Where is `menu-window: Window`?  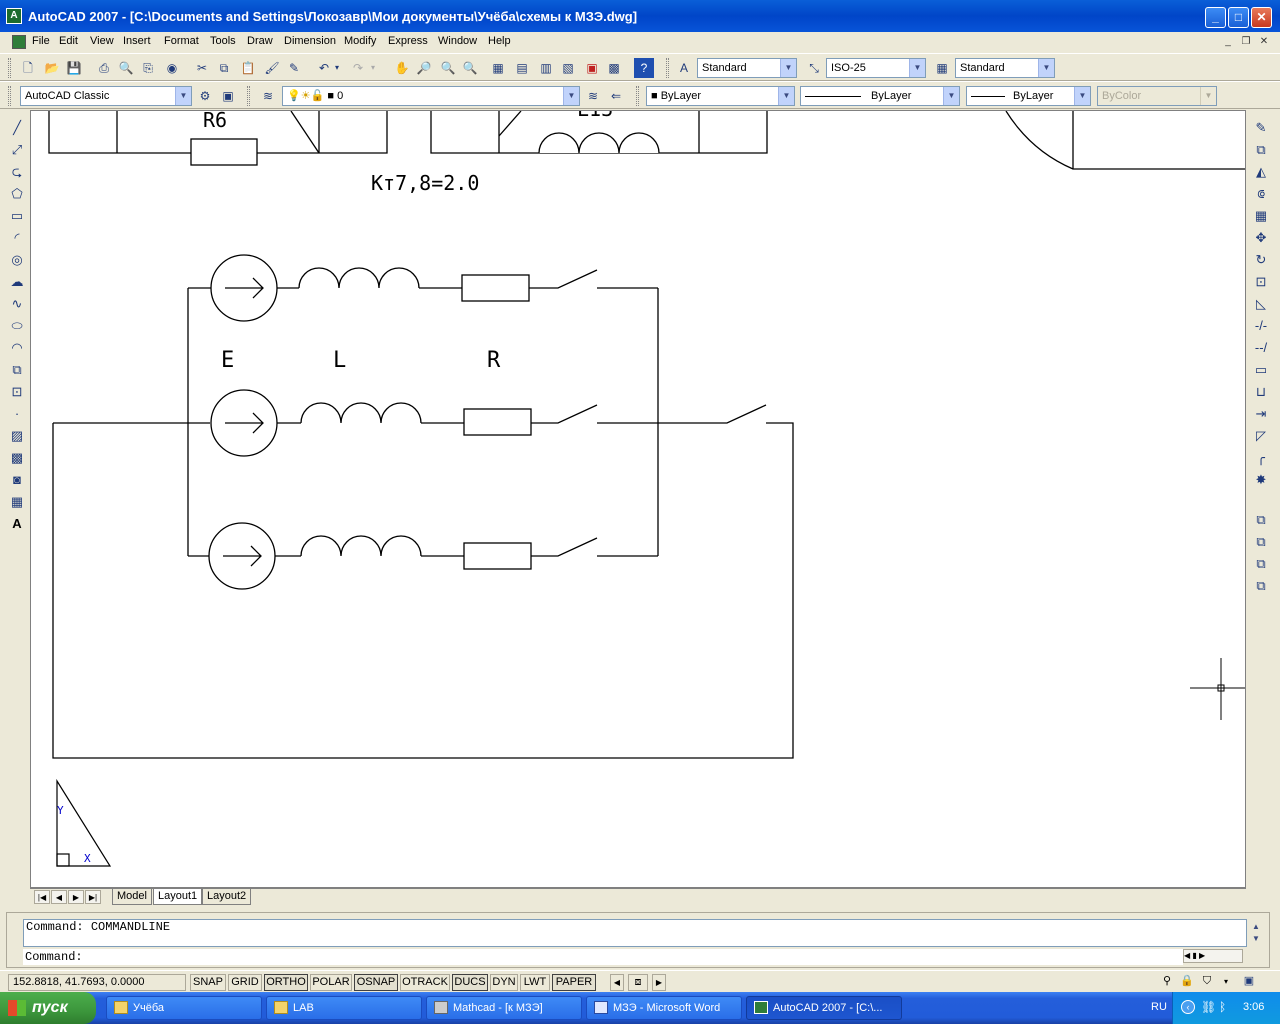
menu-window: Window is located at coordinates (457, 41).